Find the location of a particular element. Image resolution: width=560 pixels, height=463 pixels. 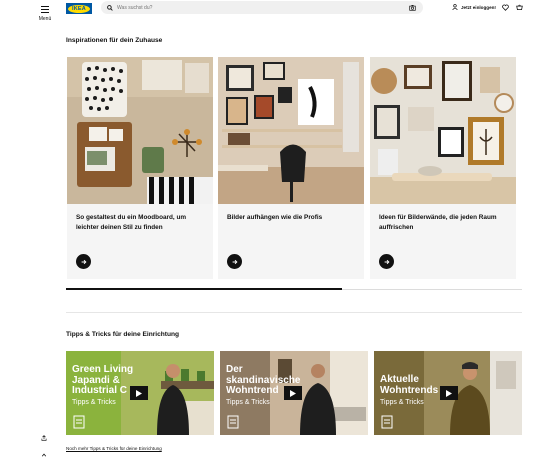

video-card-wohntrends: Aktuelle Wohntrends Tipps & Tricks is located at coordinates (448, 393).